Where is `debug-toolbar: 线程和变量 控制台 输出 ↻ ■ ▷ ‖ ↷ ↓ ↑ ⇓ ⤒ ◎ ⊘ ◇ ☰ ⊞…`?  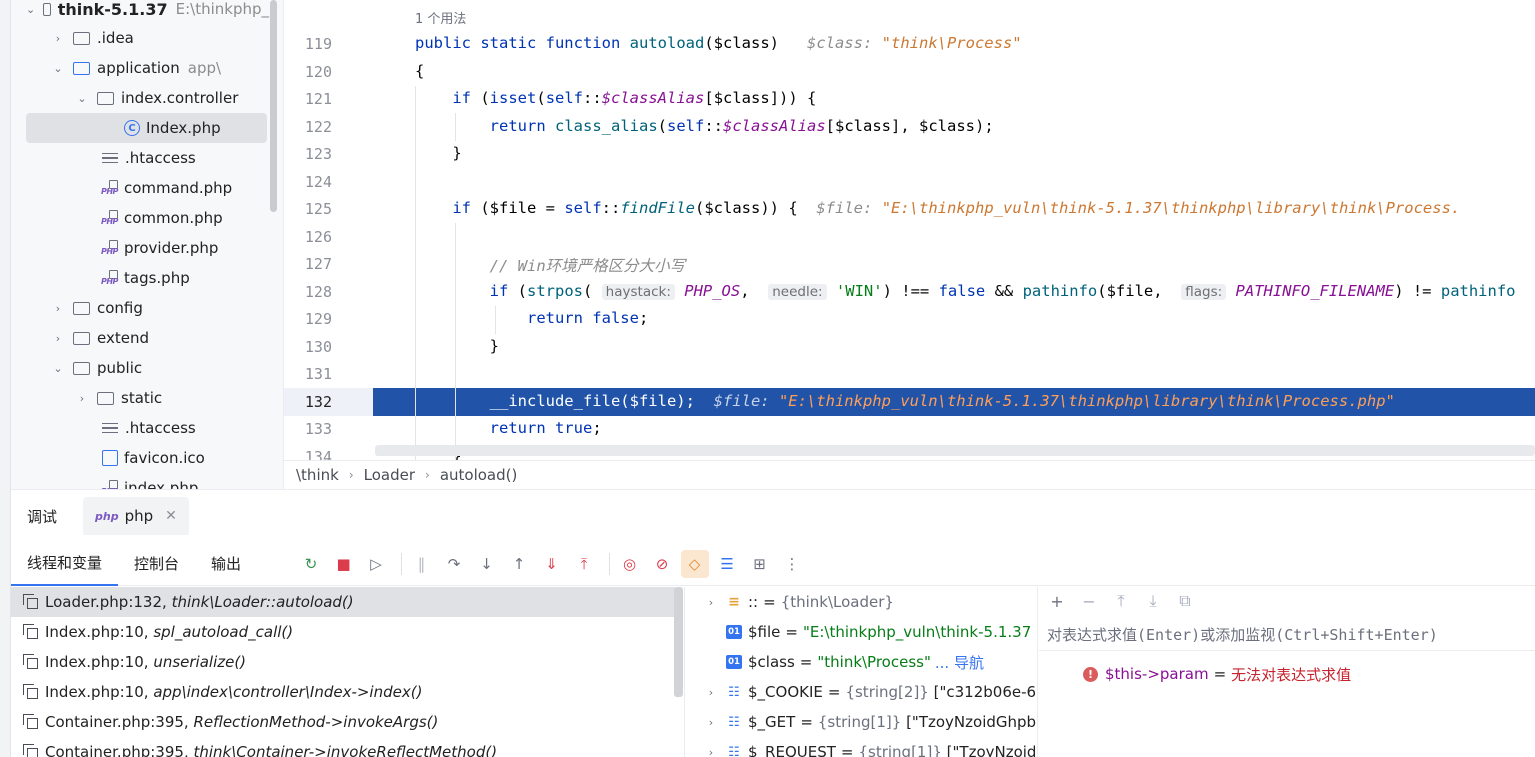
debug-toolbar: 线程和变量 控制台 输出 ↻ ■ ▷ ‖ ↷ ↓ ↑ ⇓ ⤒ ◎ ⊘ ◇ ☰ ⊞… is located at coordinates (773, 564).